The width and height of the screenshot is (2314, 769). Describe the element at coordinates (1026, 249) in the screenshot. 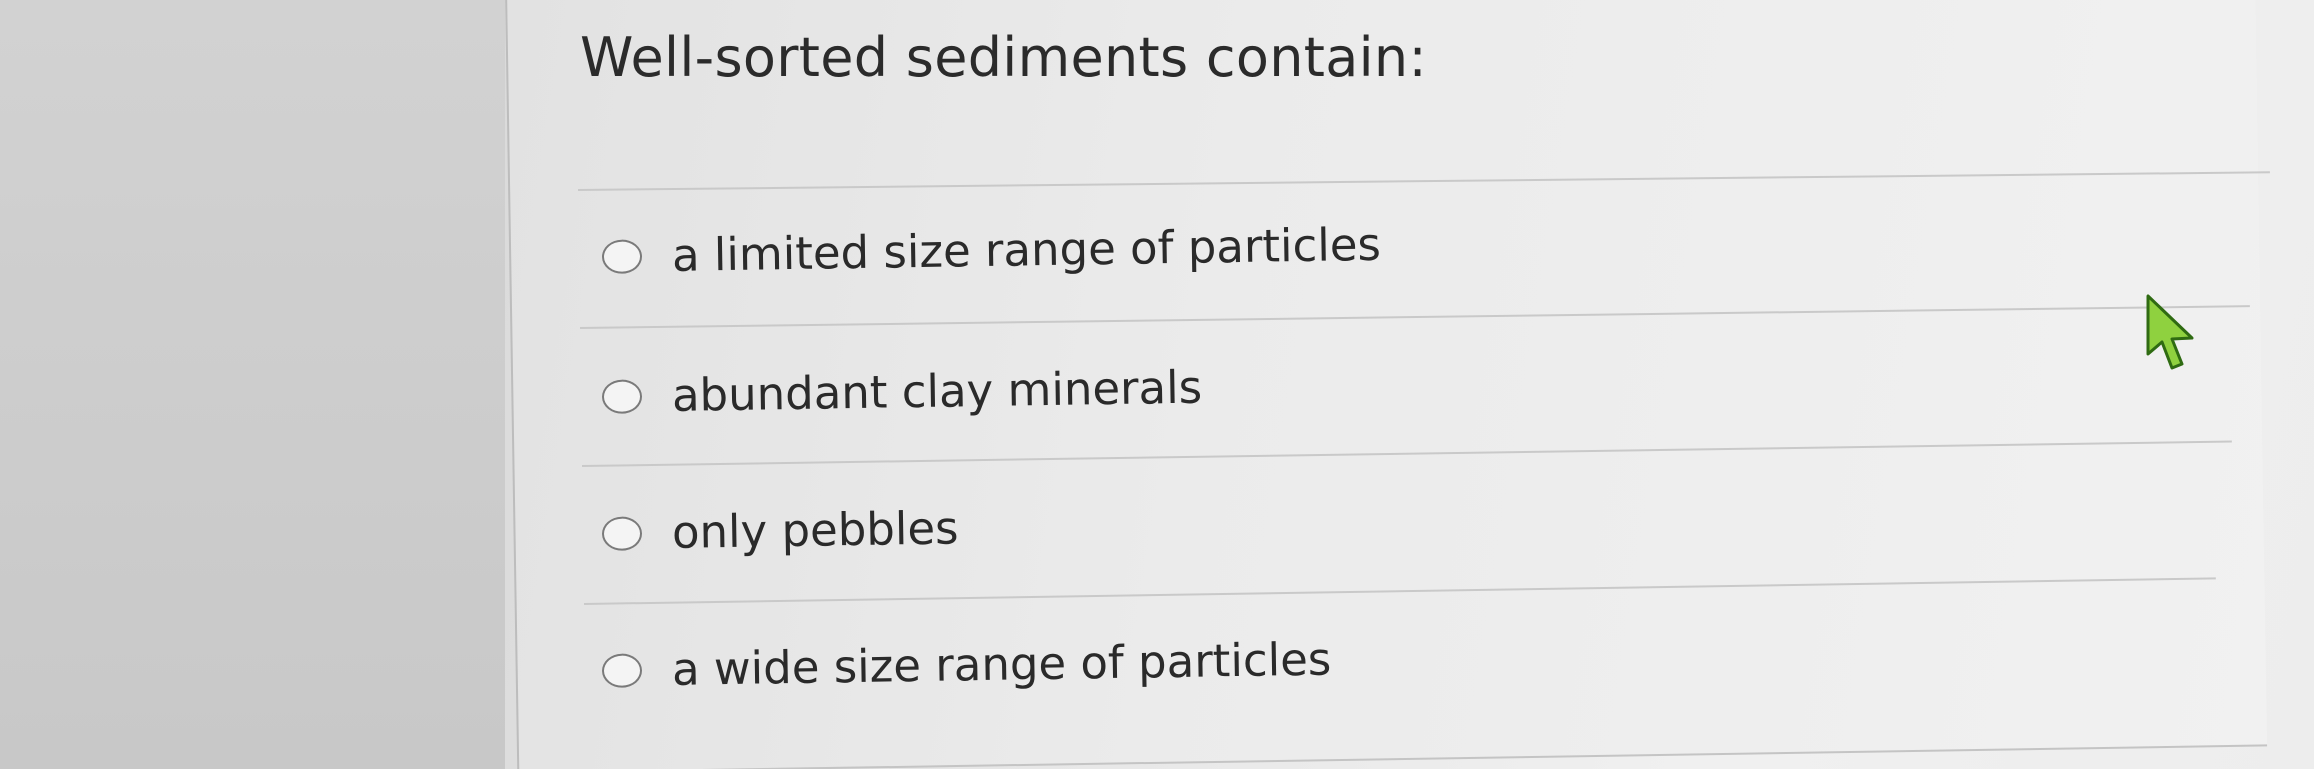

I see `option-label: a limited size range of particles` at that location.